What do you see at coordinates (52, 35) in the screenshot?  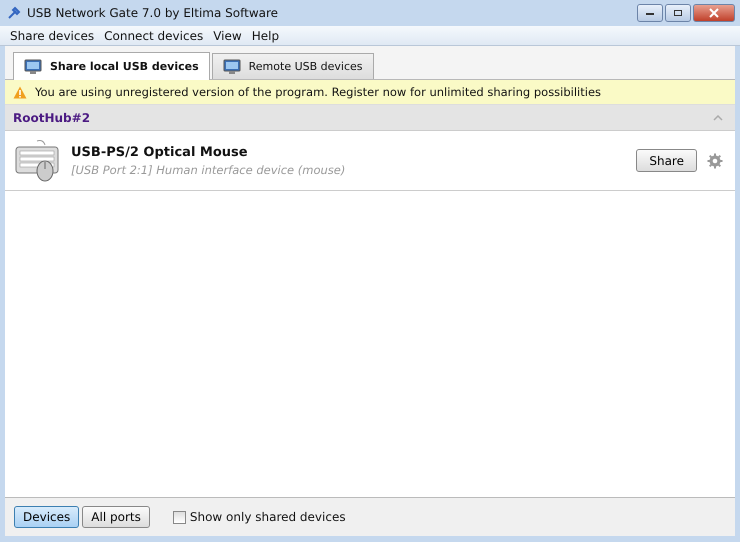 I see `menu-item: Share devices` at bounding box center [52, 35].